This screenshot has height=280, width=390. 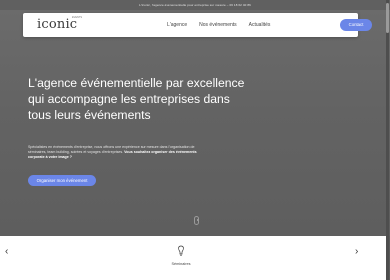 I want to click on scroll-mouse-icon, so click(x=196, y=220).